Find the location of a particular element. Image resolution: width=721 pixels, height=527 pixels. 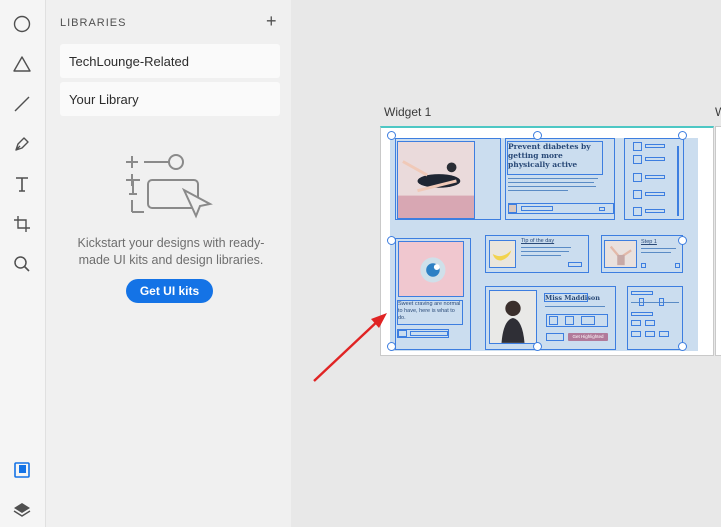

step-title: Step 1 is located at coordinates (649, 242).